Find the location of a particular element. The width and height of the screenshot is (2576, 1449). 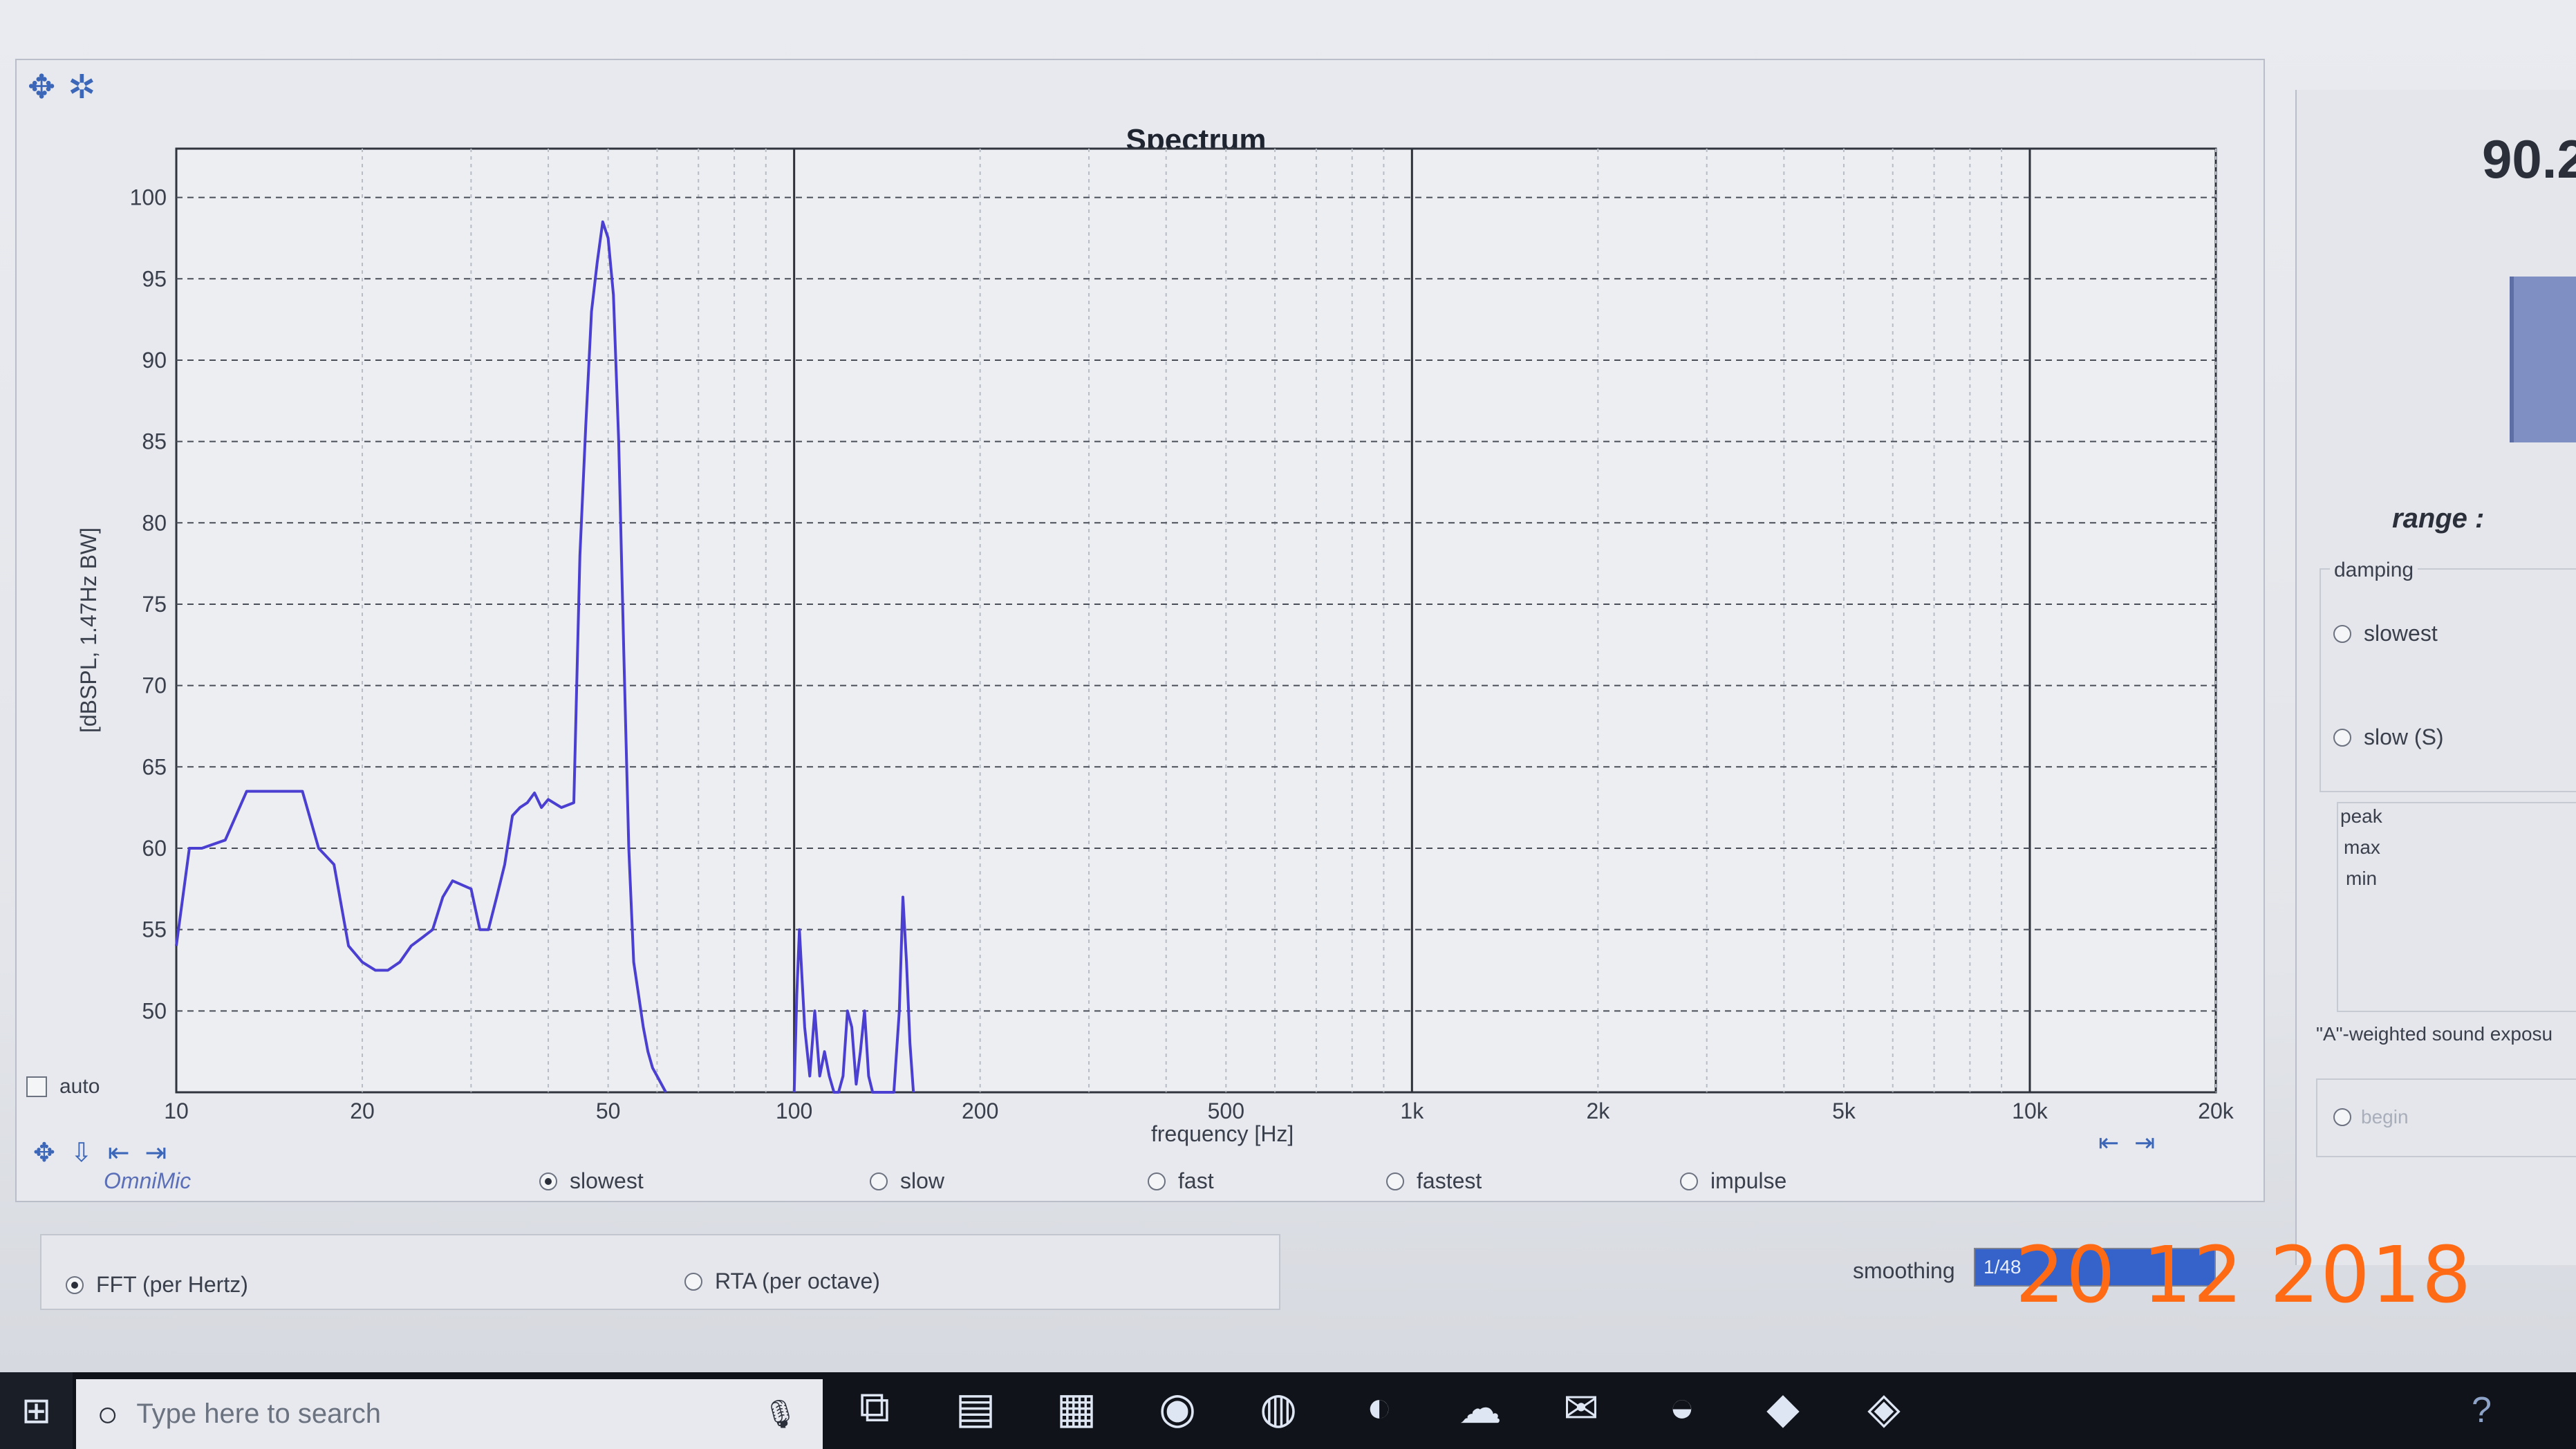

side-damping-slow-label: slow (S) is located at coordinates (2404, 736).